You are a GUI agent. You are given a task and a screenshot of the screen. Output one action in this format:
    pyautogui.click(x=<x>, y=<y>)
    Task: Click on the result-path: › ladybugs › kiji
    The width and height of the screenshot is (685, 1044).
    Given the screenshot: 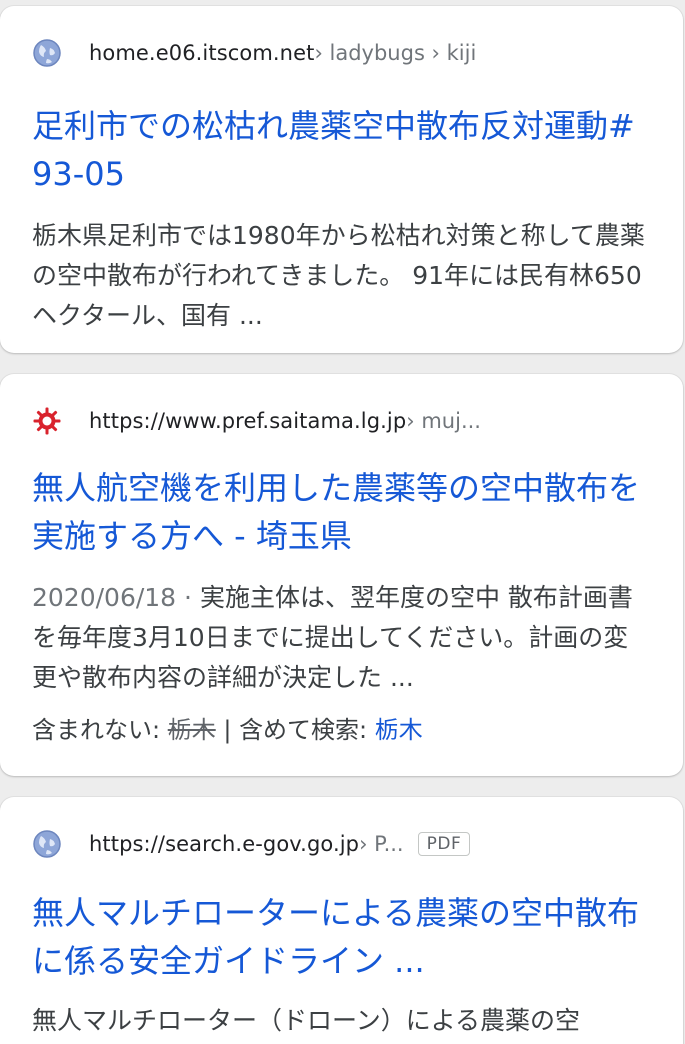 What is the action you would take?
    pyautogui.click(x=395, y=53)
    